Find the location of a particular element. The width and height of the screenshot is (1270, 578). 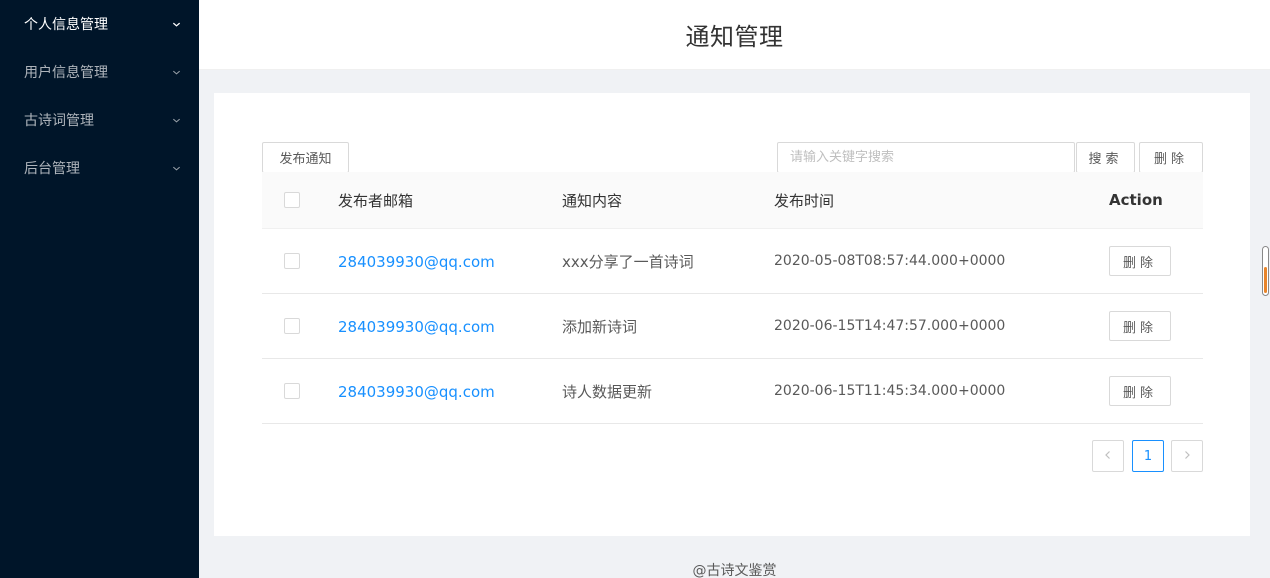

column-header-email: 发布者邮箱 is located at coordinates (376, 200).